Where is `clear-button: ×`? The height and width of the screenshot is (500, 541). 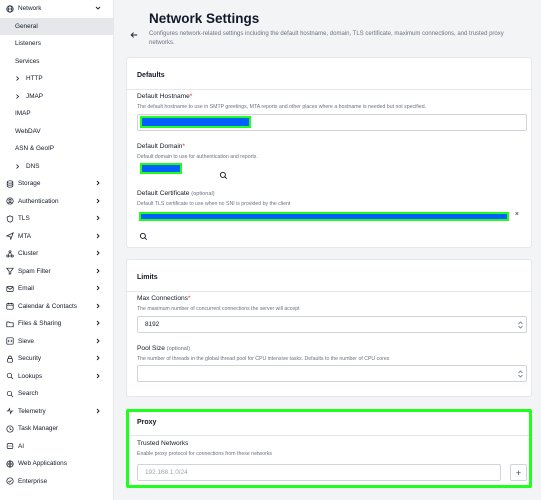
clear-button: × is located at coordinates (517, 214).